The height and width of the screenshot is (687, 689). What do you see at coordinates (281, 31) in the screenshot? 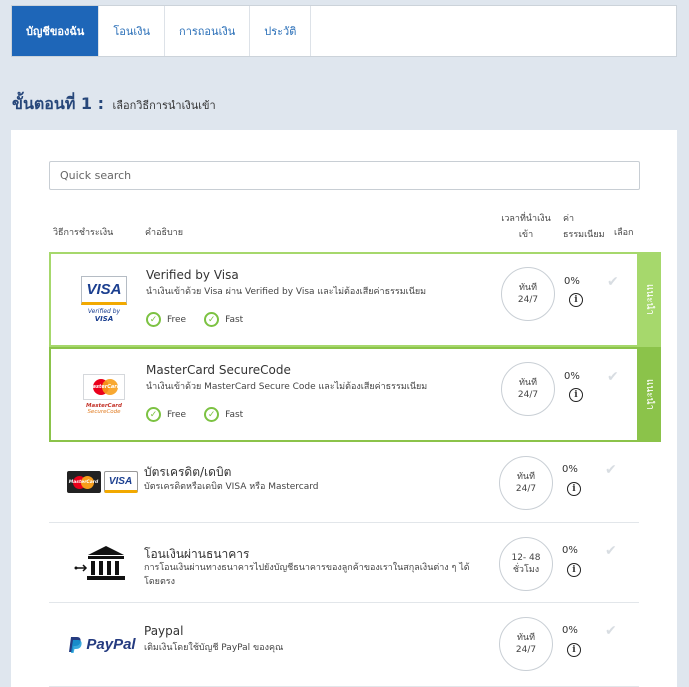
I see `tab-history: ประวัติ` at bounding box center [281, 31].